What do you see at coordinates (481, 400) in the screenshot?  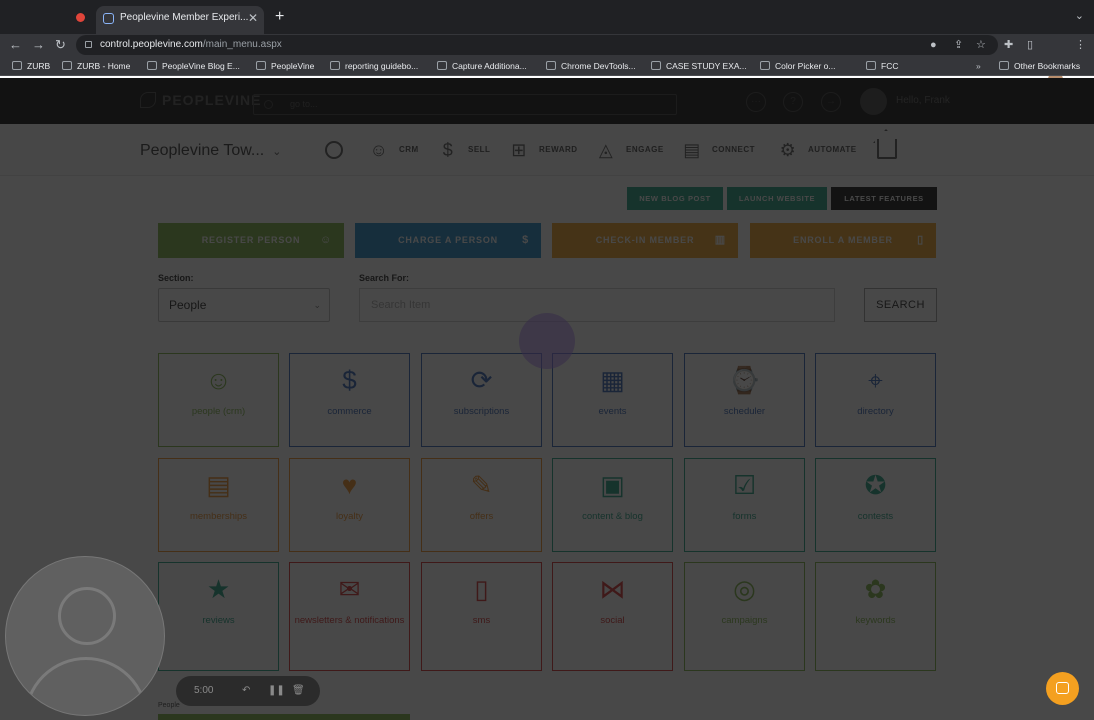 I see `module-tile: ⟳ subscriptions` at bounding box center [481, 400].